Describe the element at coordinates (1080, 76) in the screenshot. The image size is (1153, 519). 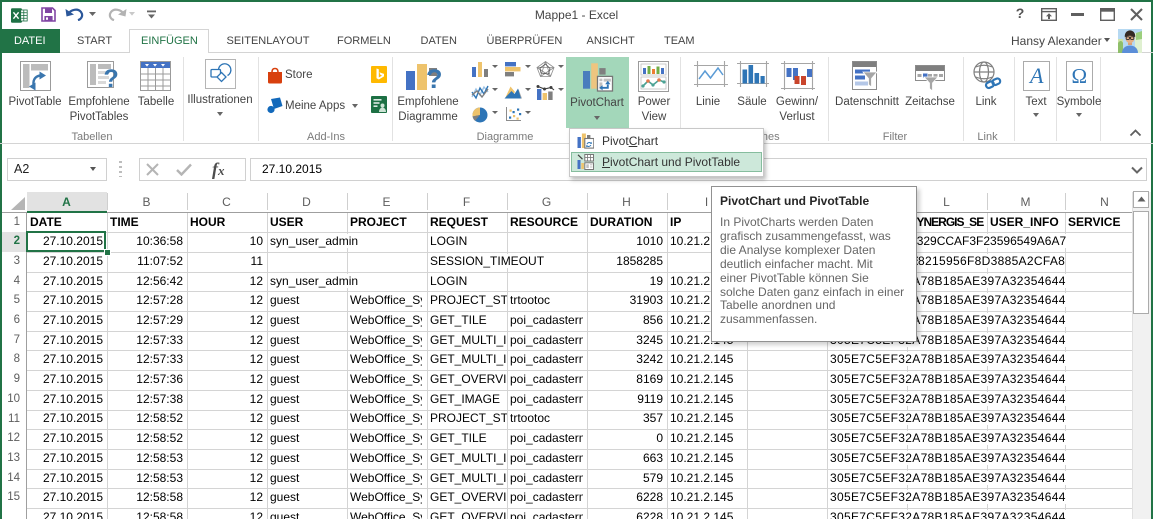
I see `svg-text: Ω` at that location.